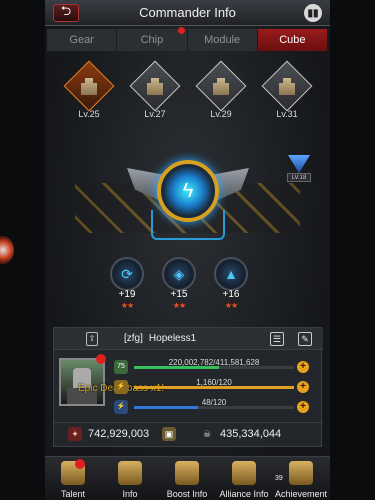 The width and height of the screenshot is (375, 500). I want to click on module-slot: ⟳ +19 ★★, so click(127, 286).